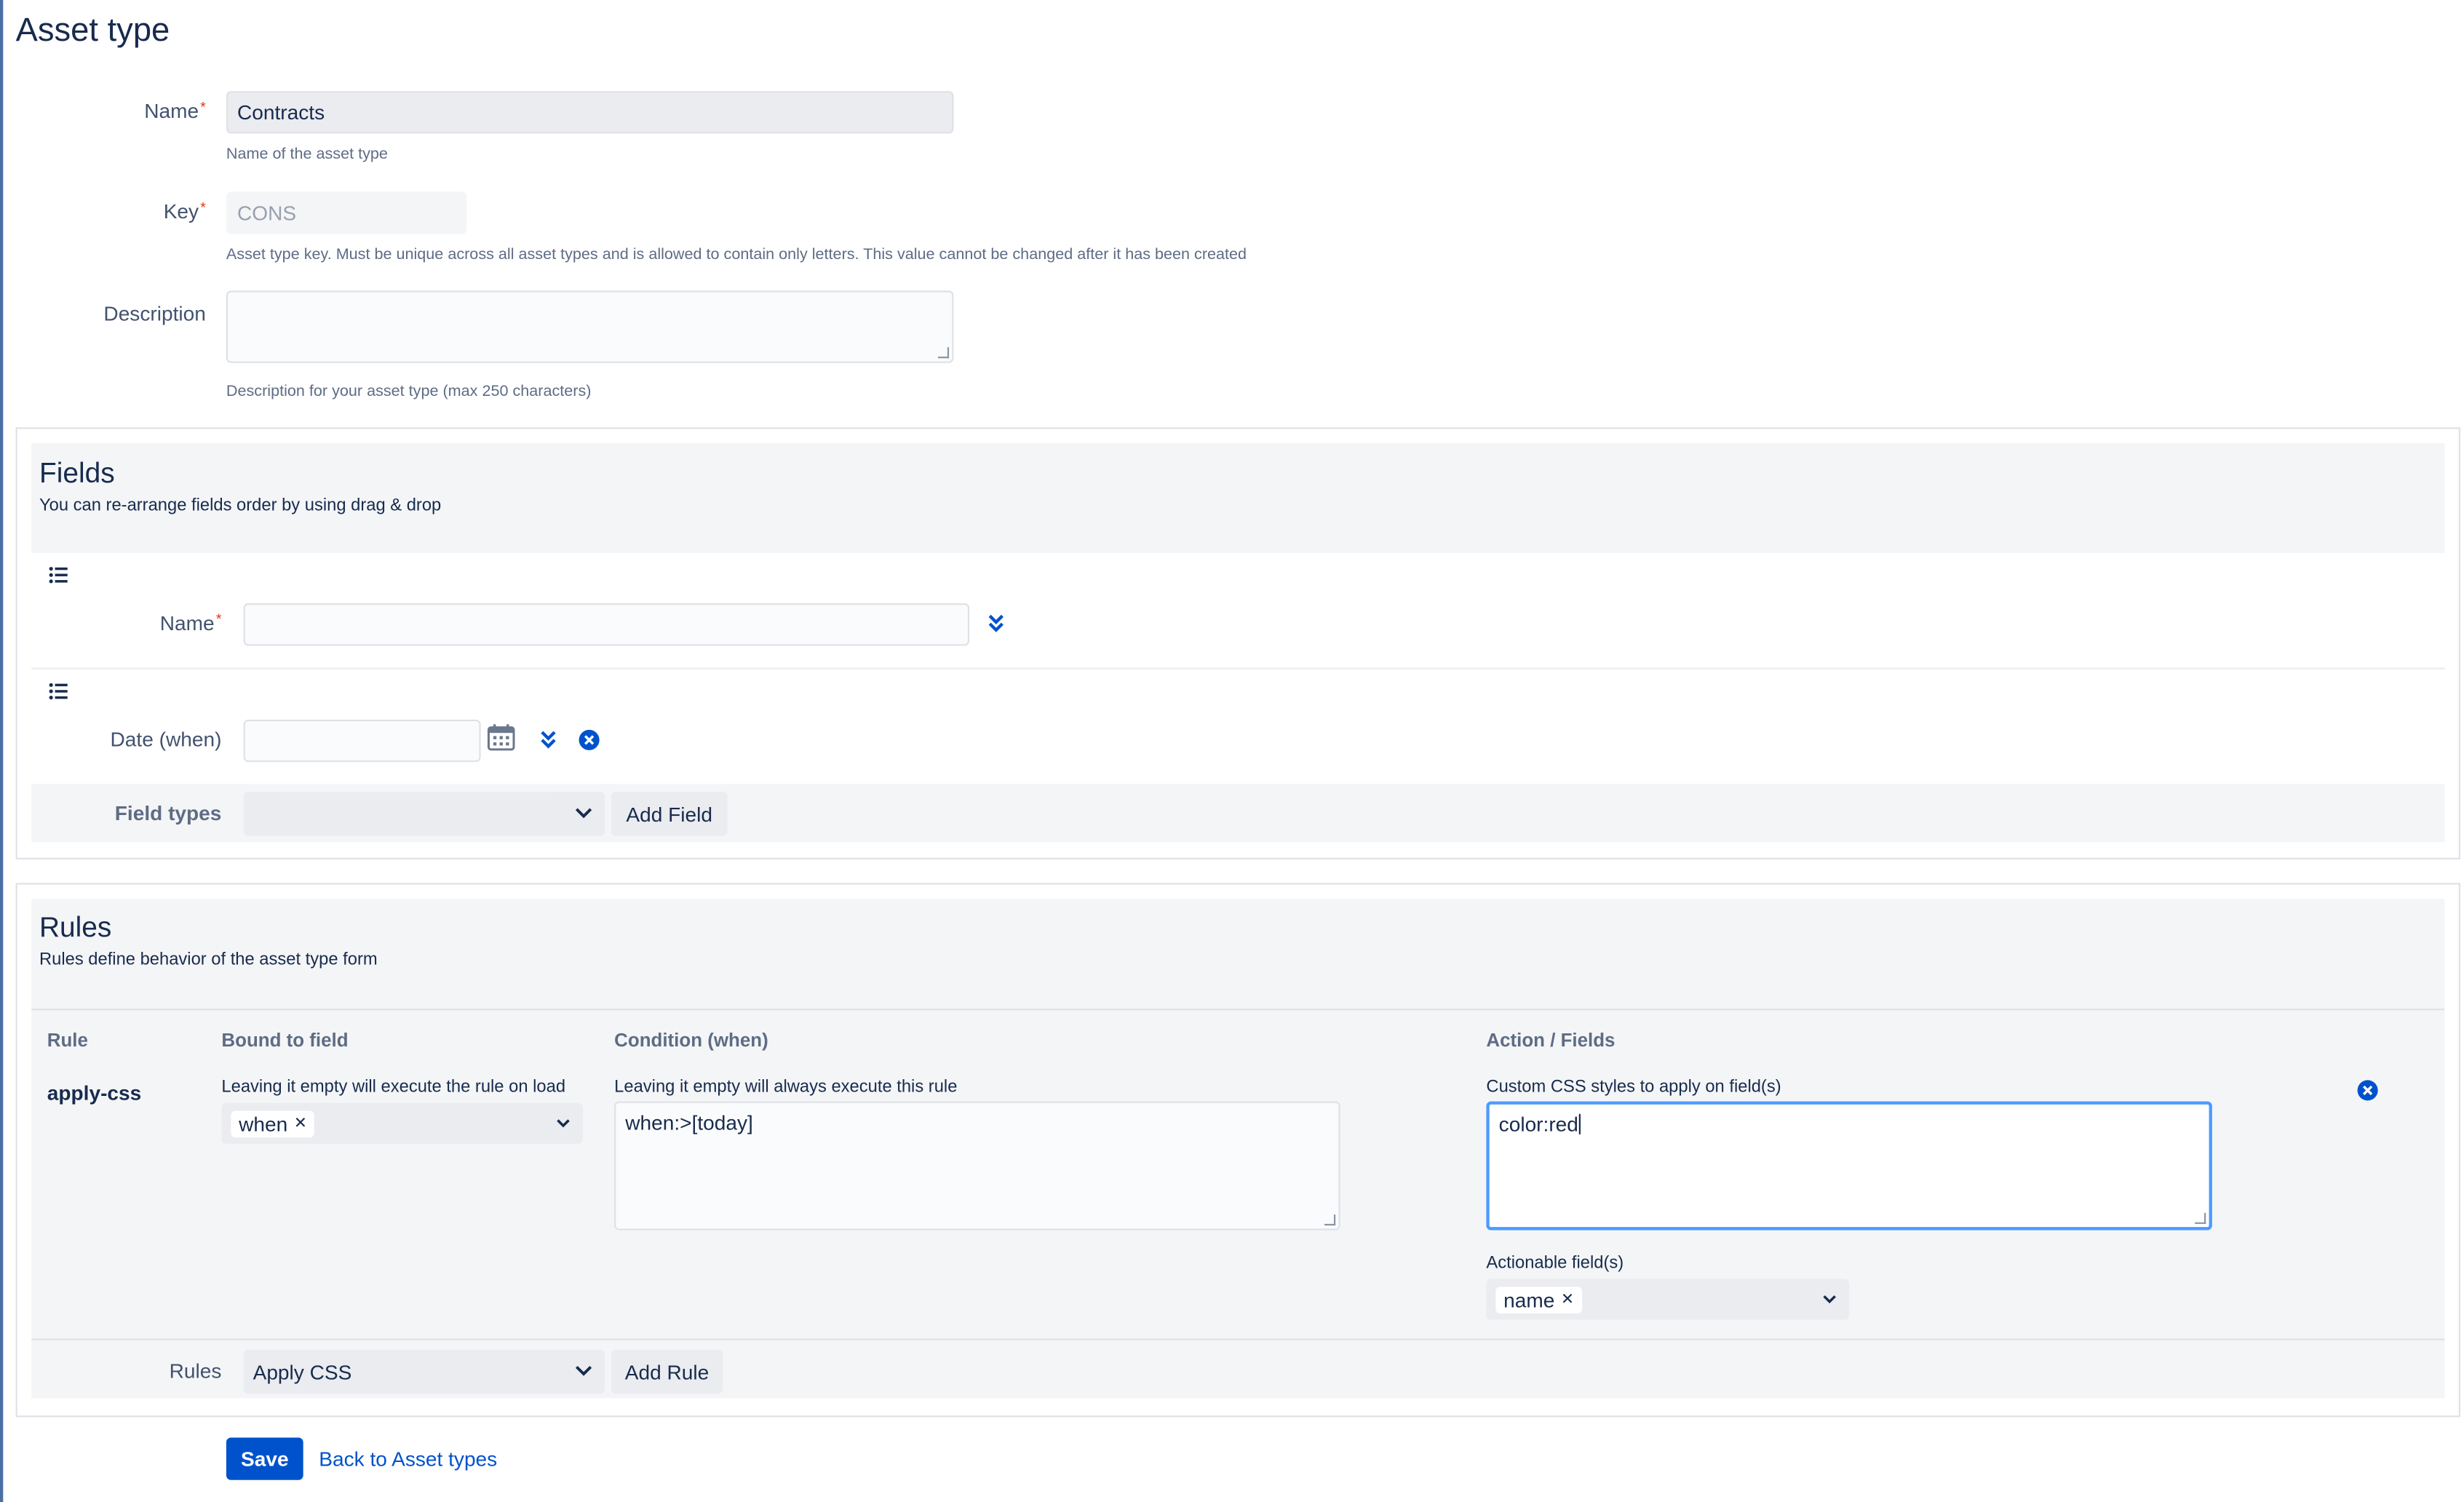 This screenshot has height=1502, width=2464. What do you see at coordinates (402, 1123) in the screenshot?
I see `bound-field-select: when ✕` at bounding box center [402, 1123].